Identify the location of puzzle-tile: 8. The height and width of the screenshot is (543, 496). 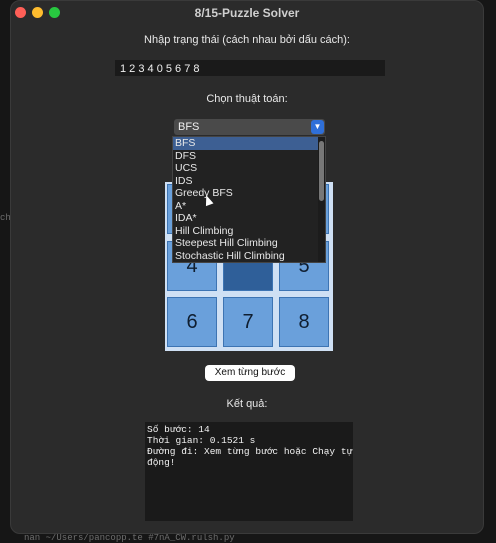
(304, 322).